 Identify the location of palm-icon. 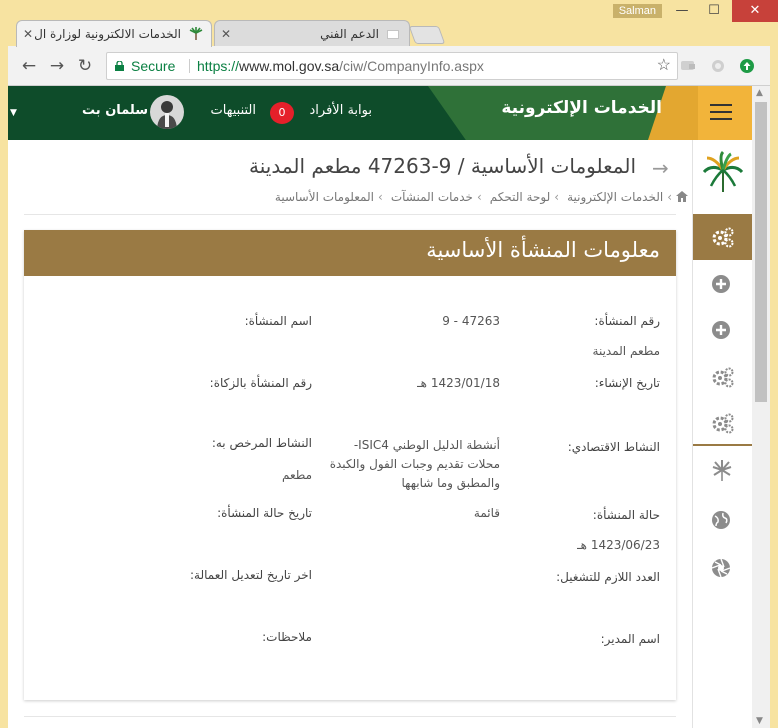
(722, 470).